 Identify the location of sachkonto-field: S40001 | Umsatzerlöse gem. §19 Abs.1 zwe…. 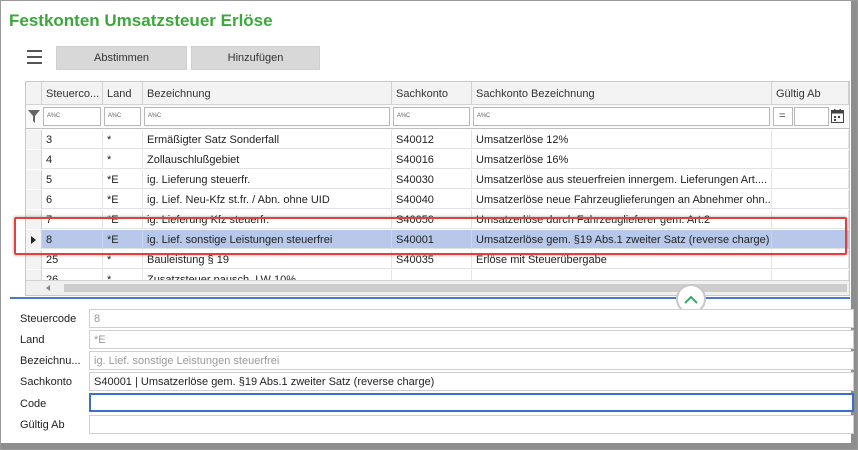
(471, 381).